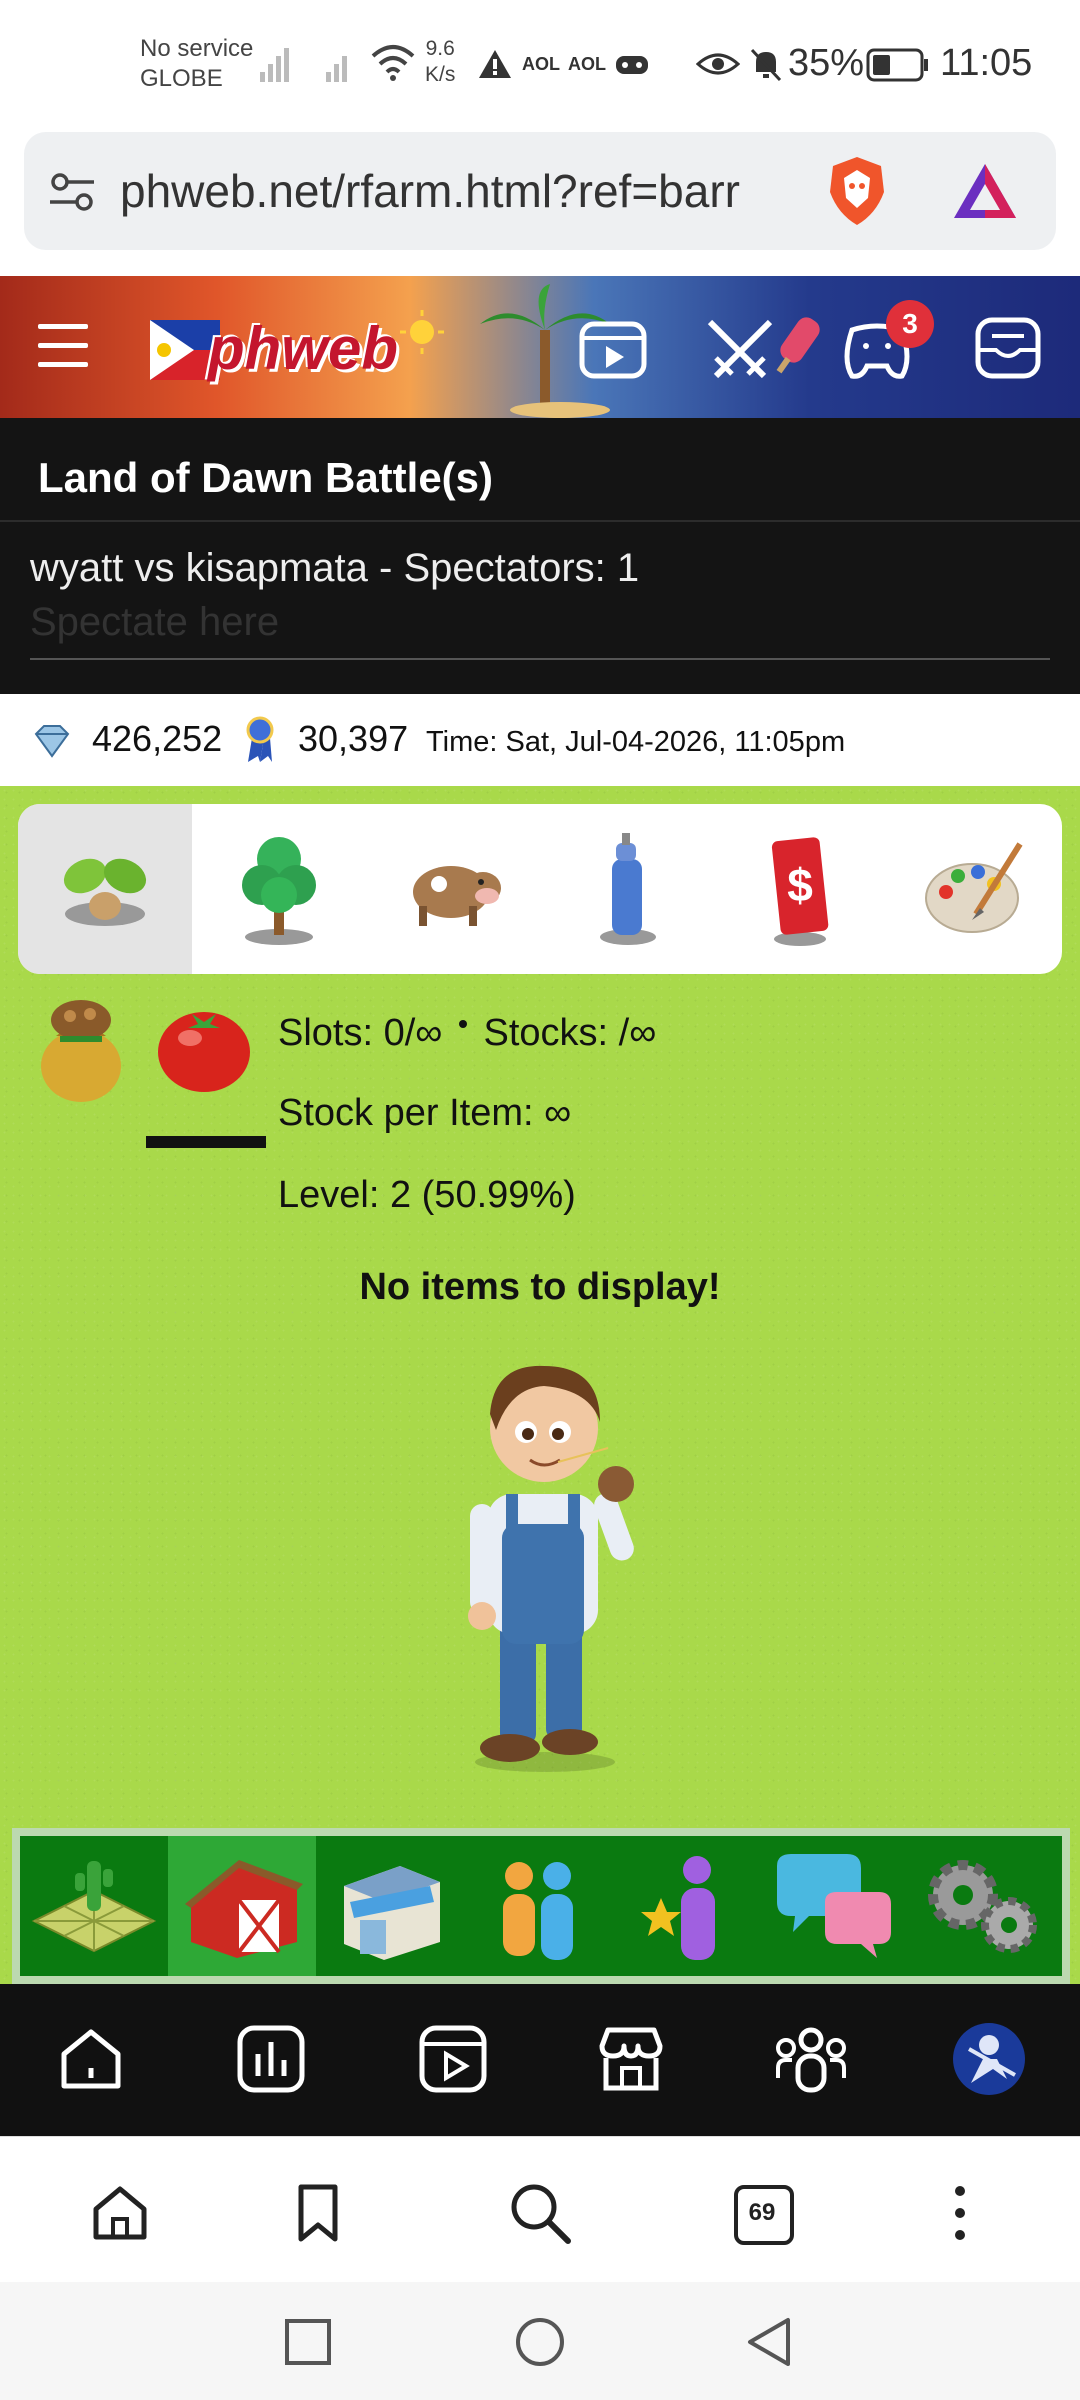  What do you see at coordinates (360, 1033) in the screenshot?
I see `slots-text: Slots: 0/∞` at bounding box center [360, 1033].